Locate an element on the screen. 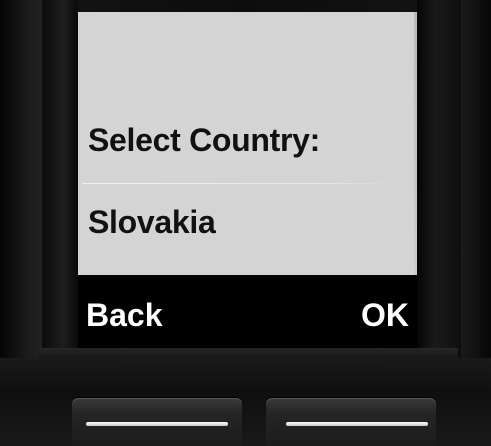 Image resolution: width=491 pixels, height=446 pixels. left-key-indicator is located at coordinates (157, 424).